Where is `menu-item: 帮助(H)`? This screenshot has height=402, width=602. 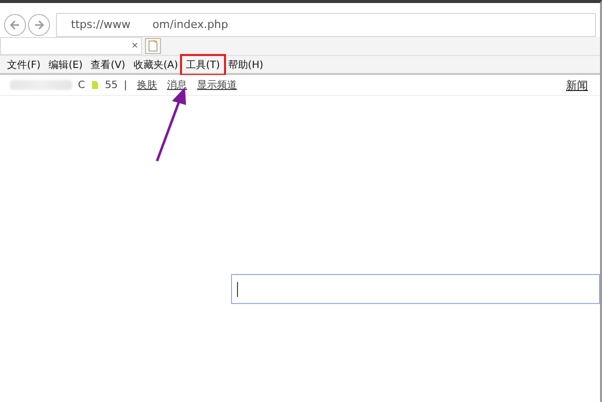 menu-item: 帮助(H) is located at coordinates (245, 64).